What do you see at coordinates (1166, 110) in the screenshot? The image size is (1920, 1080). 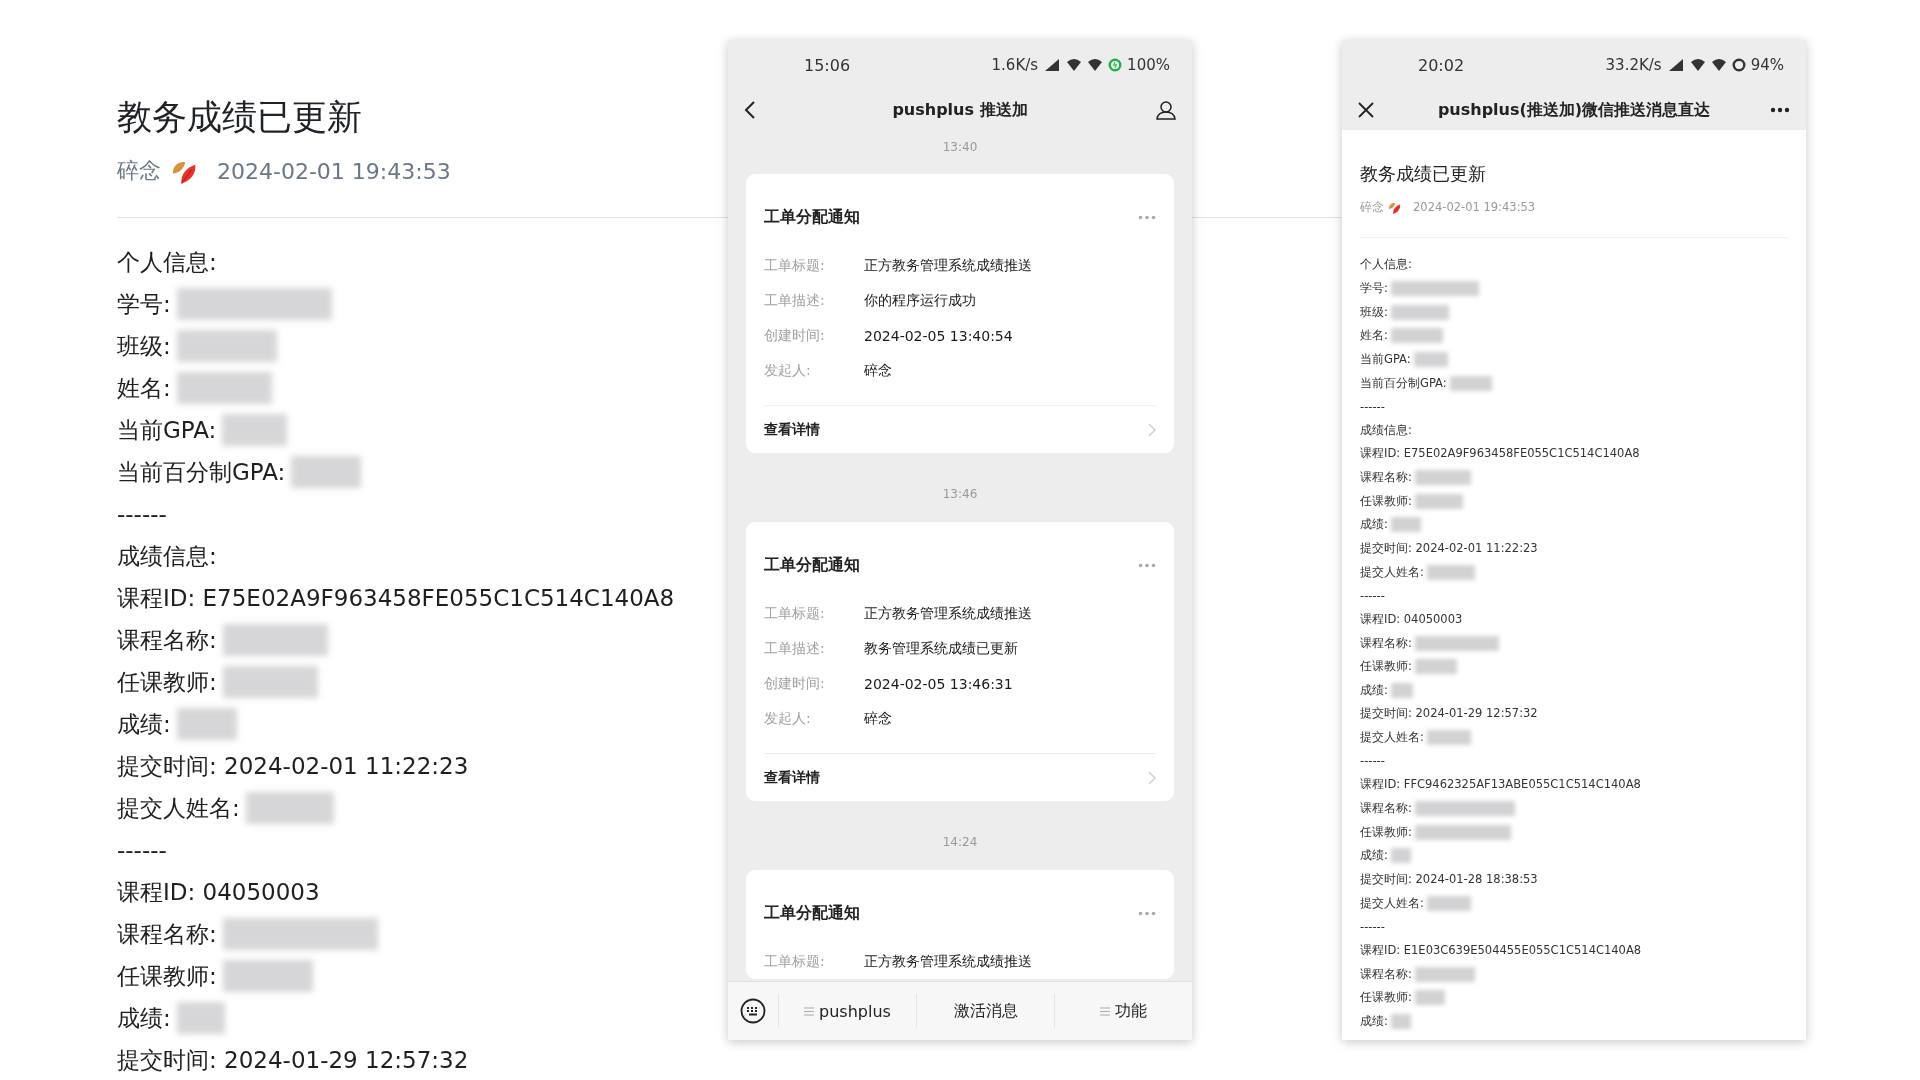 I see `profile-icon` at bounding box center [1166, 110].